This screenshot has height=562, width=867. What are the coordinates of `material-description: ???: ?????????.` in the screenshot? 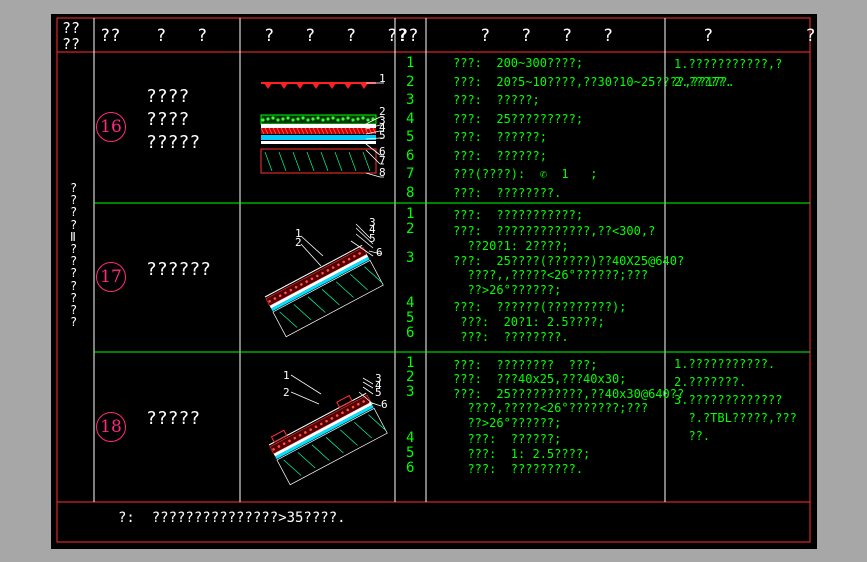 It's located at (518, 469).